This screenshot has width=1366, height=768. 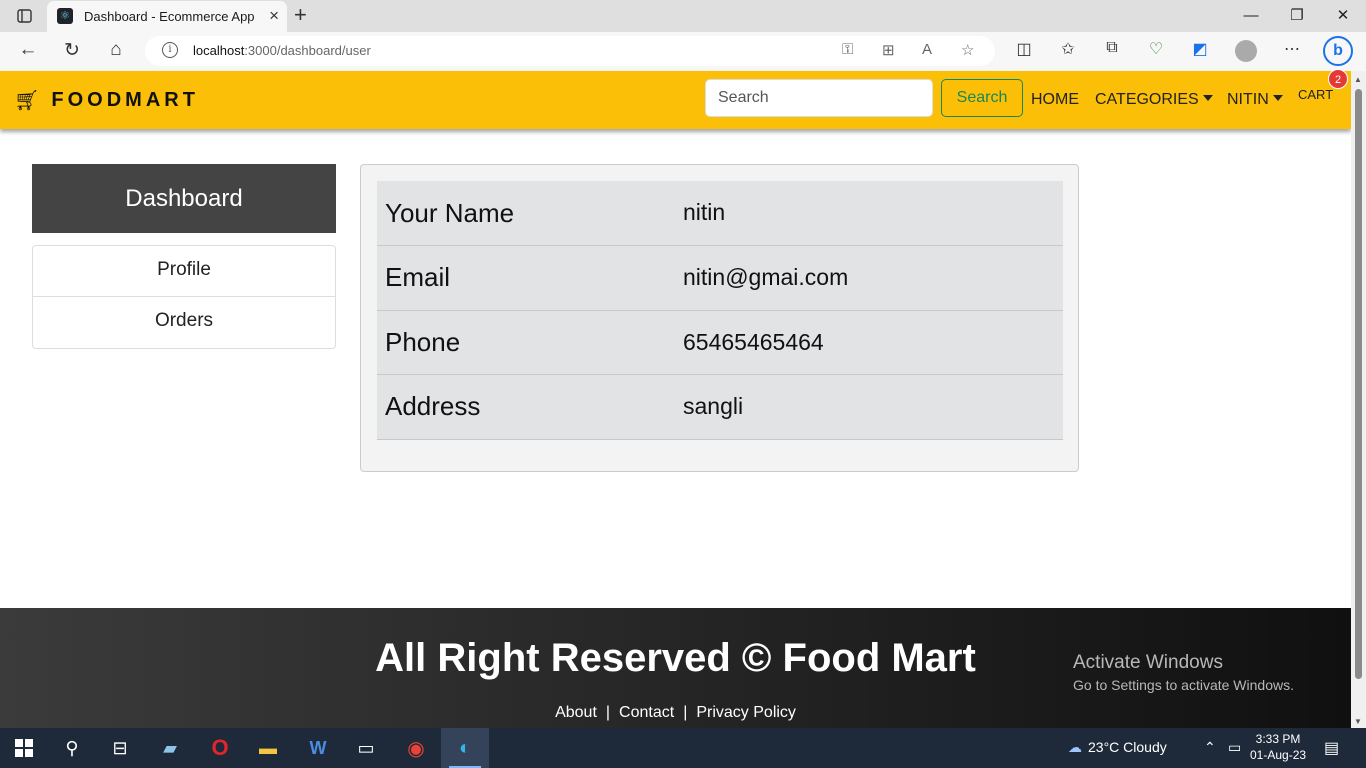 I want to click on cloud-icon: ☁, so click(x=1075, y=747).